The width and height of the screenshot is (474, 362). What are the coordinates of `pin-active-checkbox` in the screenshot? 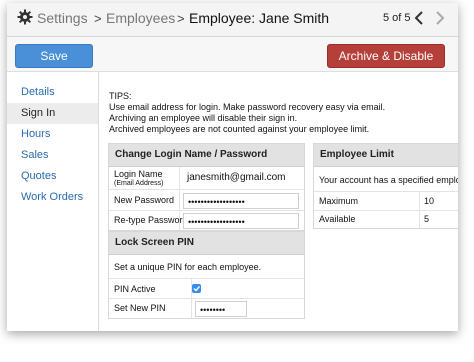 It's located at (196, 288).